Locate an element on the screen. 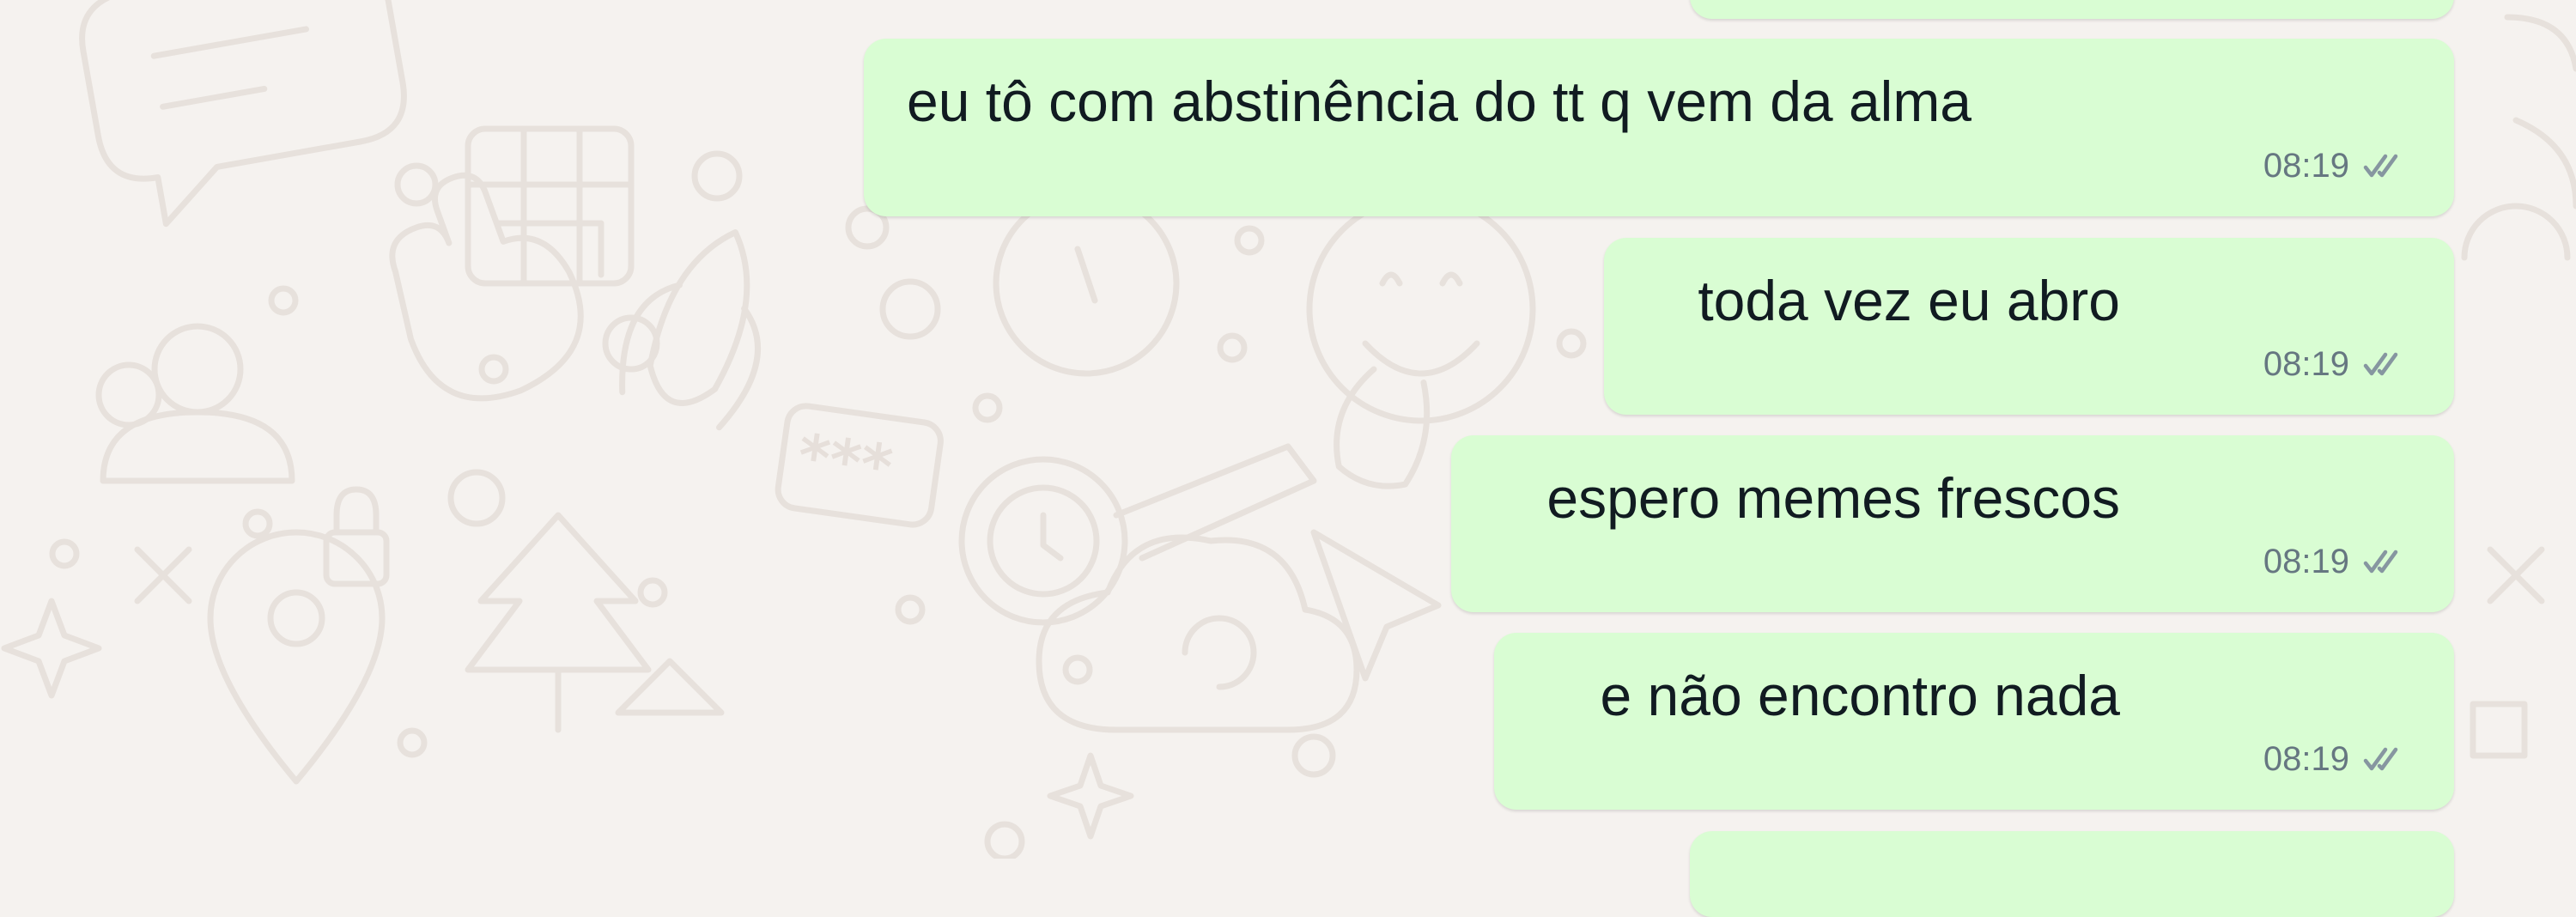 Image resolution: width=2576 pixels, height=917 pixels. message-text: espero memes frescos is located at coordinates (1833, 498).